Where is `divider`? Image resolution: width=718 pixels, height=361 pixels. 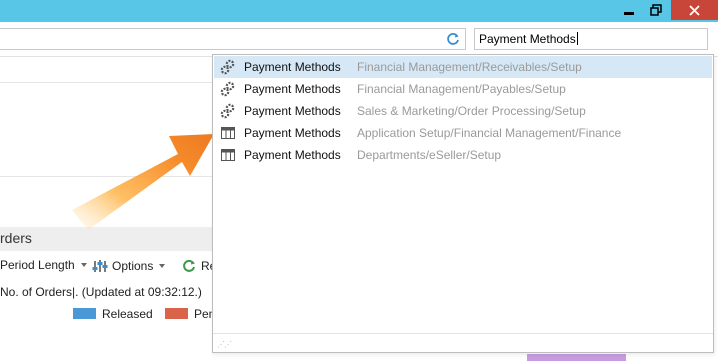 divider is located at coordinates (107, 82).